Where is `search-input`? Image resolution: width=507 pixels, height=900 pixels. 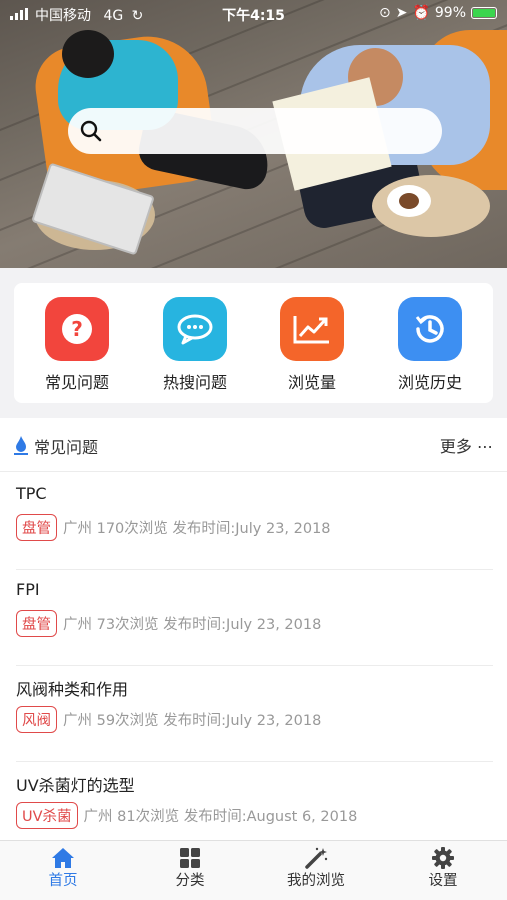
search-input is located at coordinates (271, 131).